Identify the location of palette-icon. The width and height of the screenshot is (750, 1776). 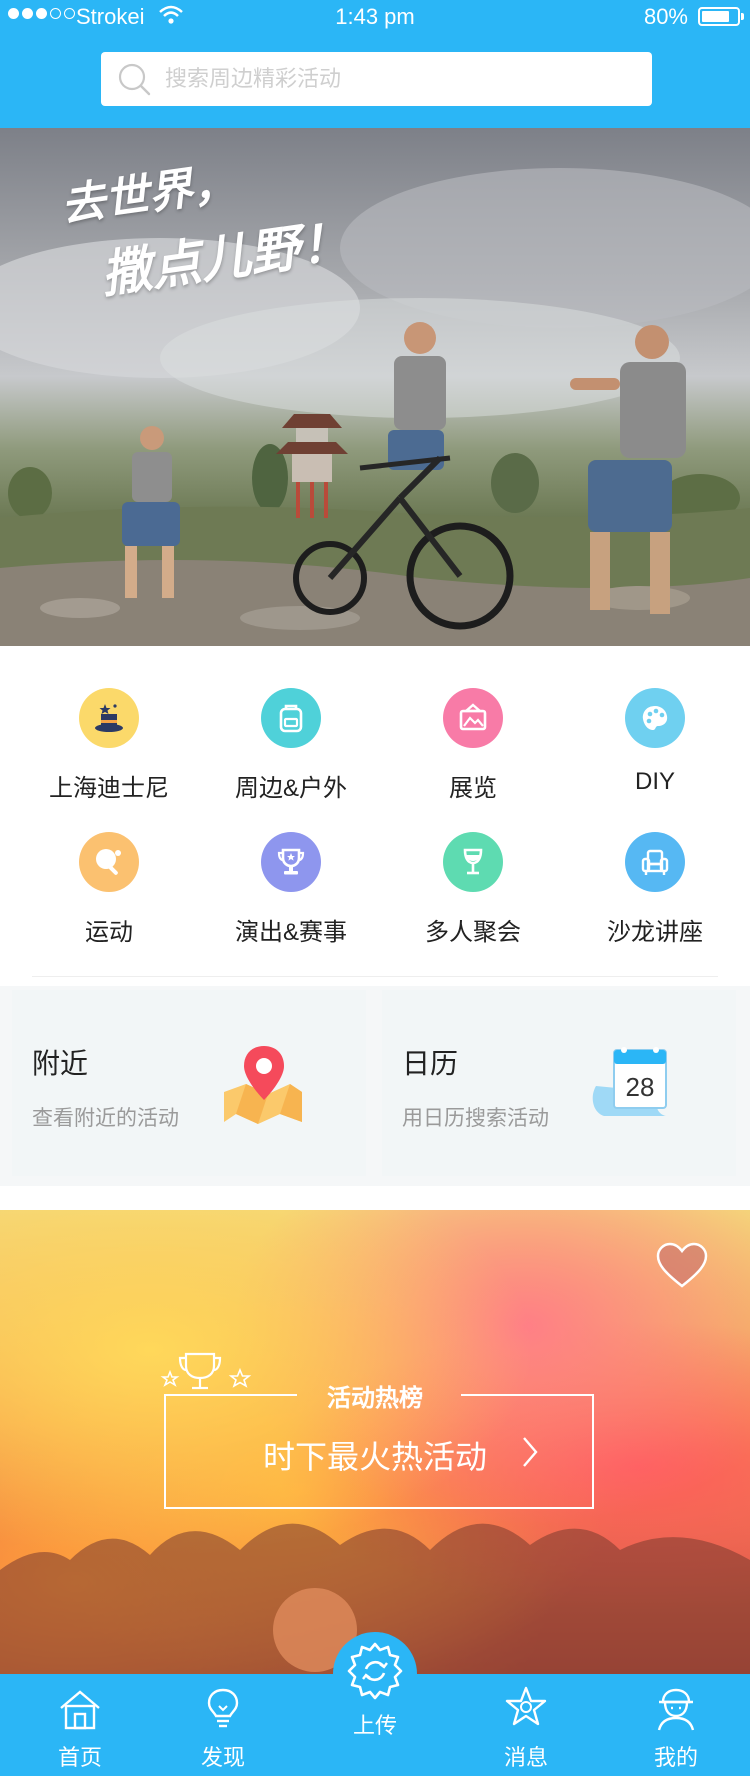
(655, 718).